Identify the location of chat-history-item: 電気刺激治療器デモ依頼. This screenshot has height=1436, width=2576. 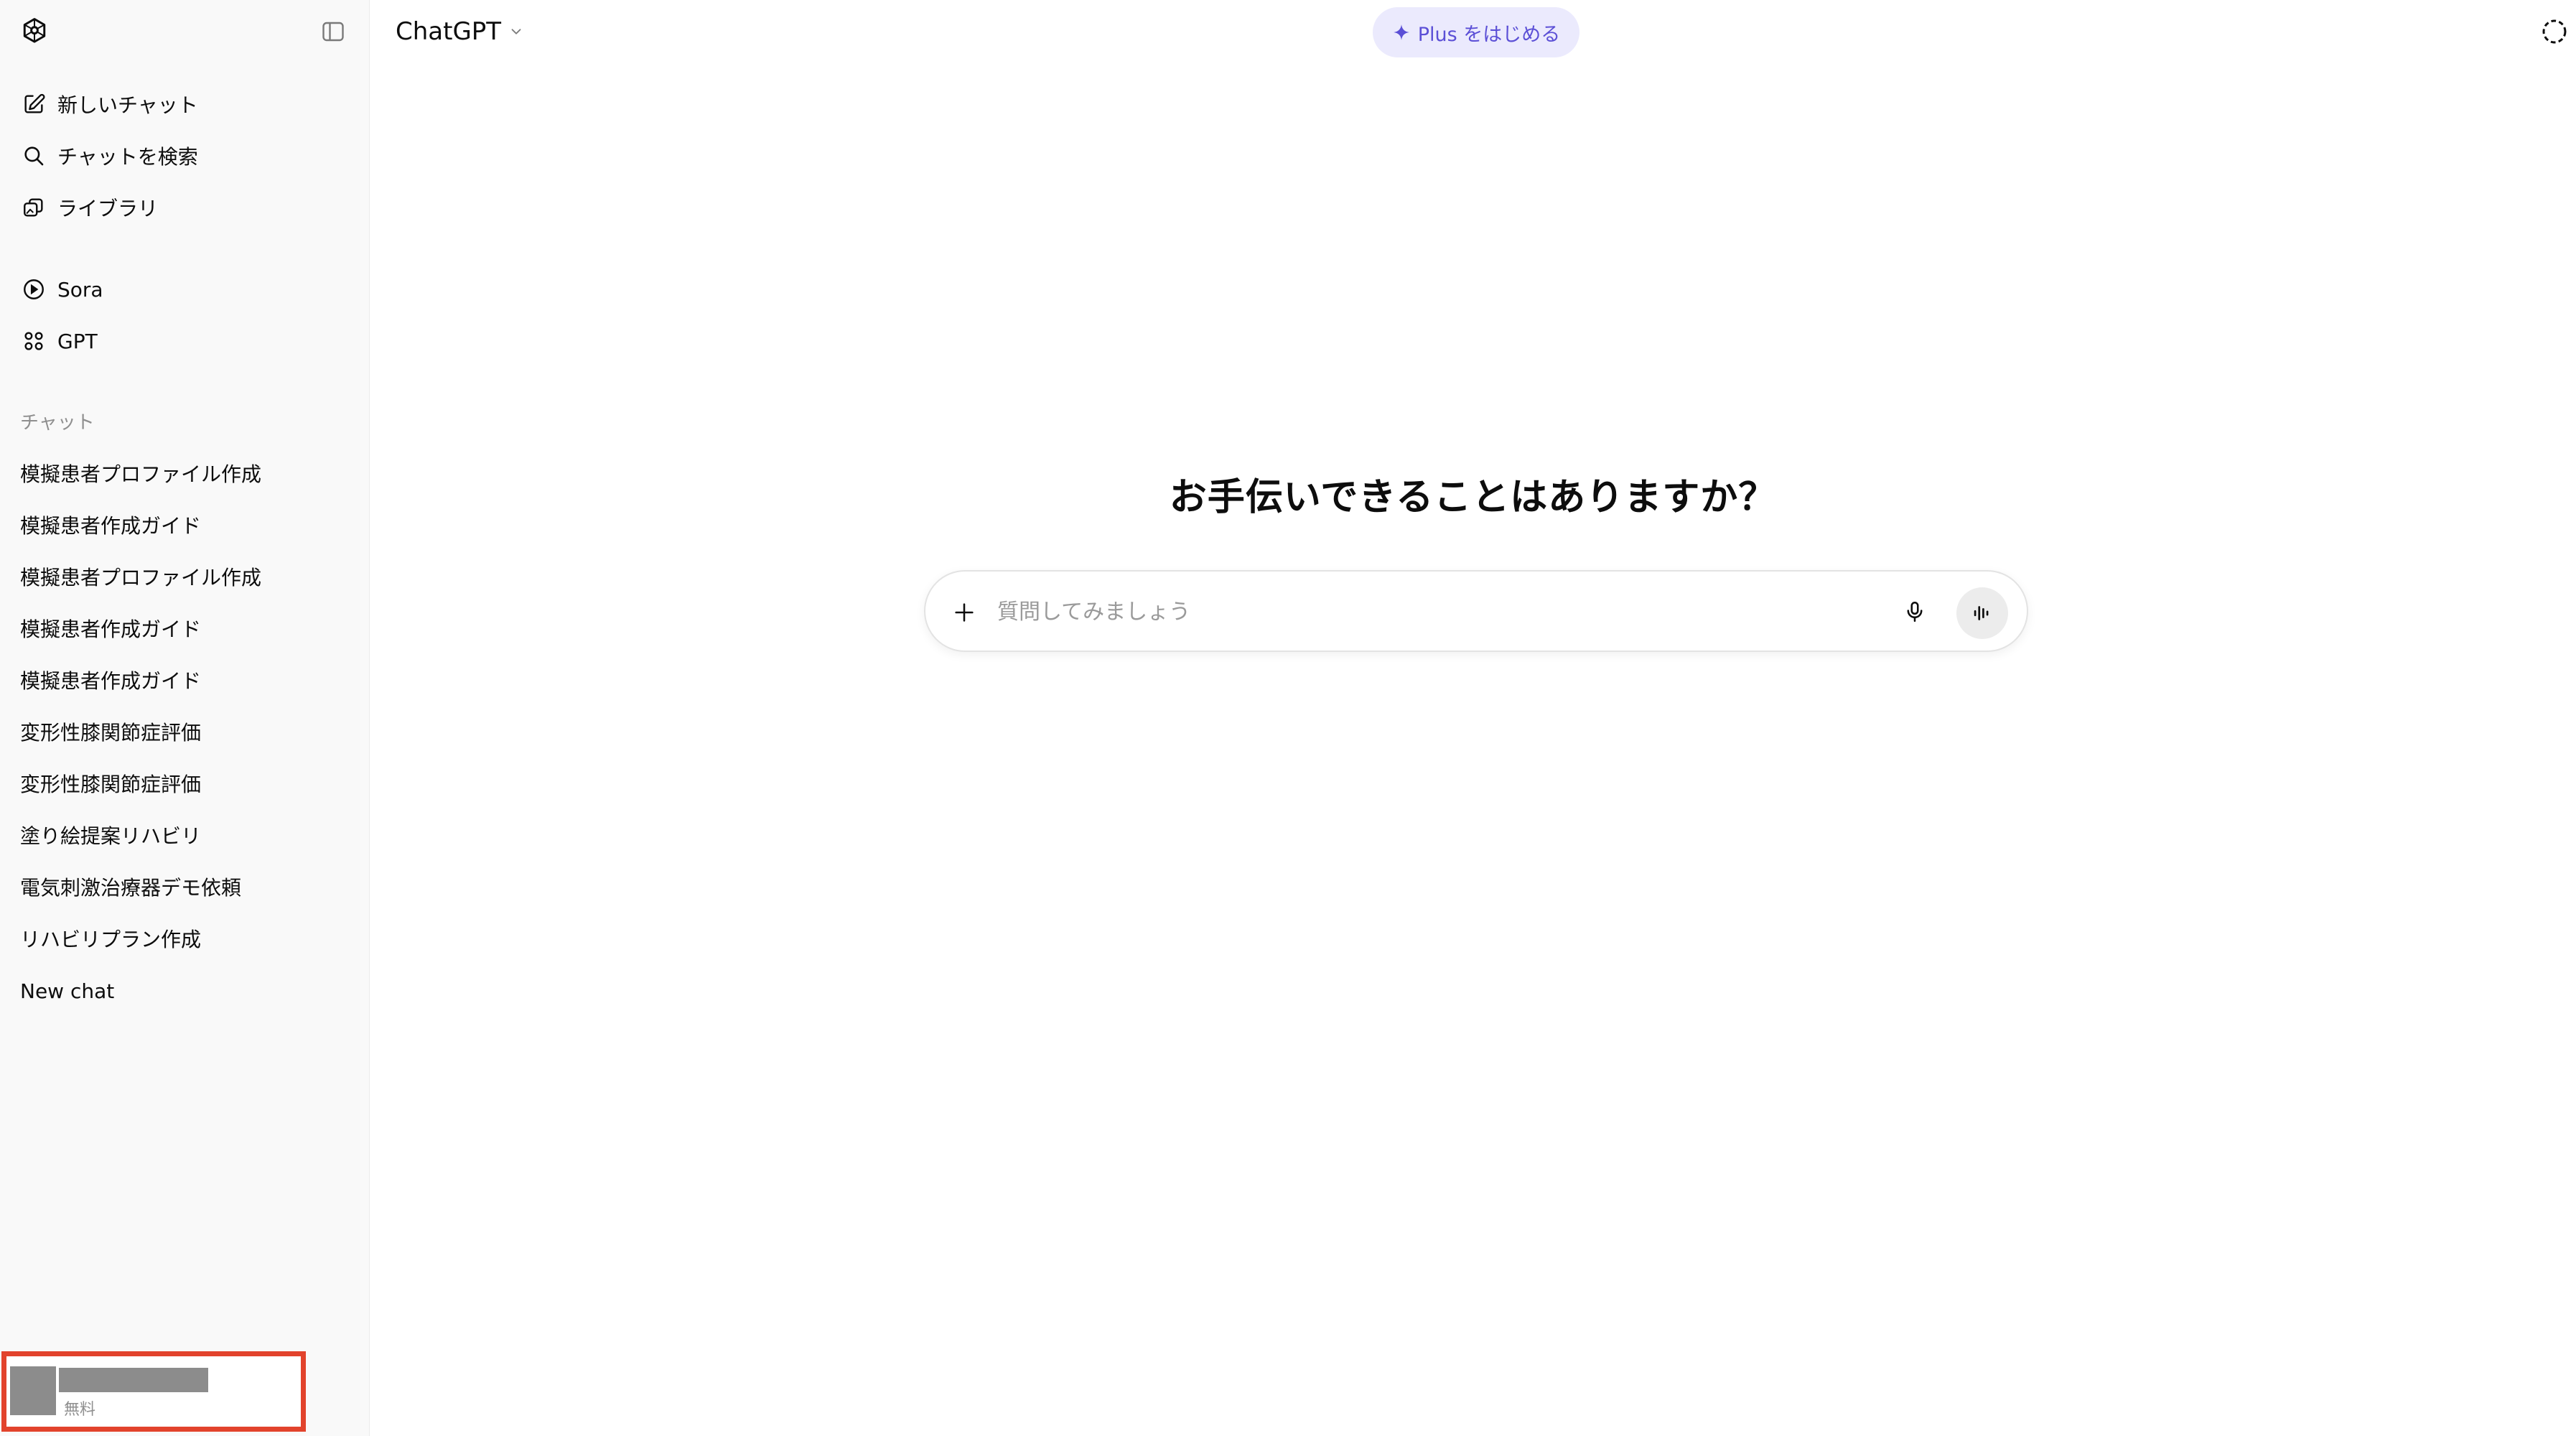
(184, 887).